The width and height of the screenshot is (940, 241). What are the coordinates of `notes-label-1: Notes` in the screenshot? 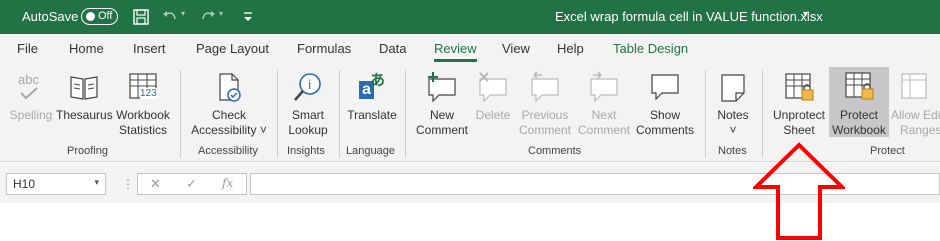 It's located at (733, 115).